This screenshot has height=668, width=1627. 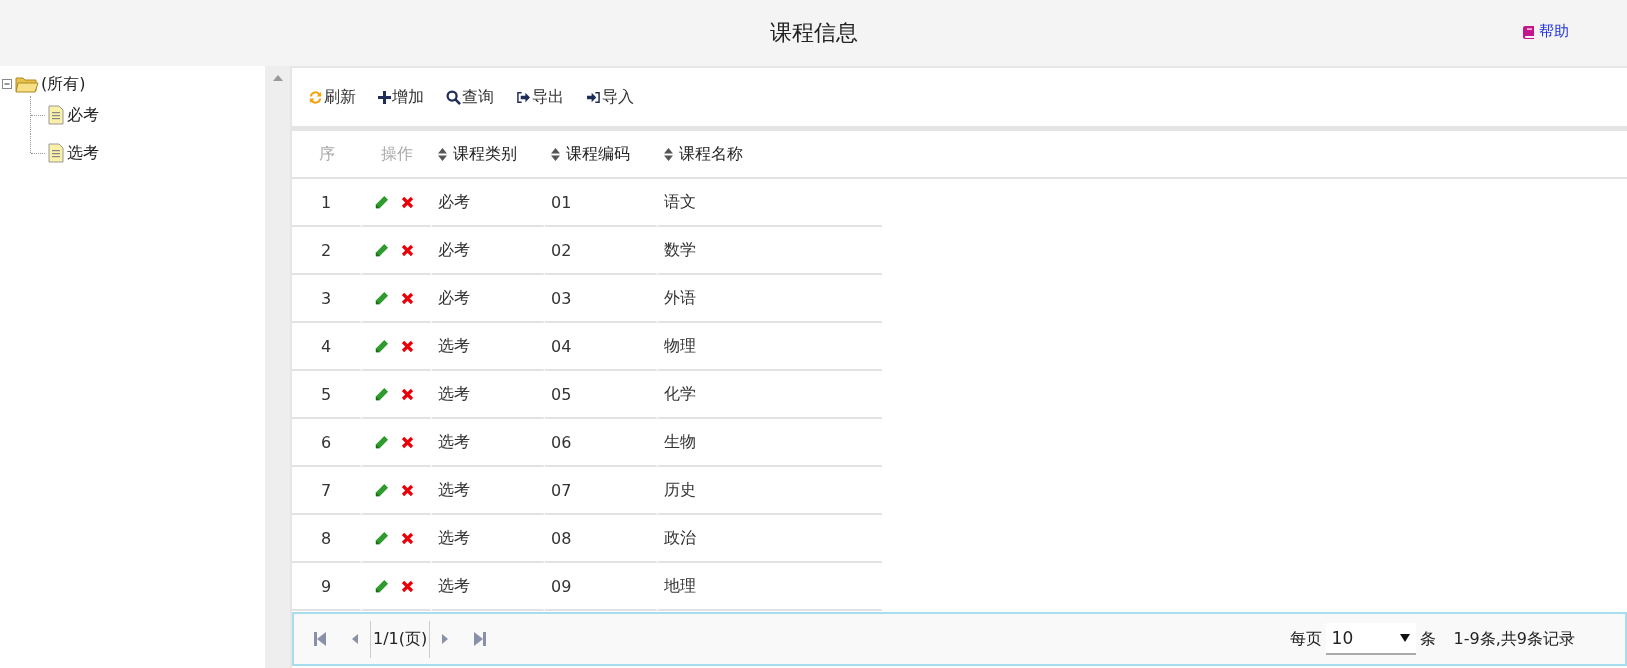 I want to click on table-cell: 07, so click(x=601, y=491).